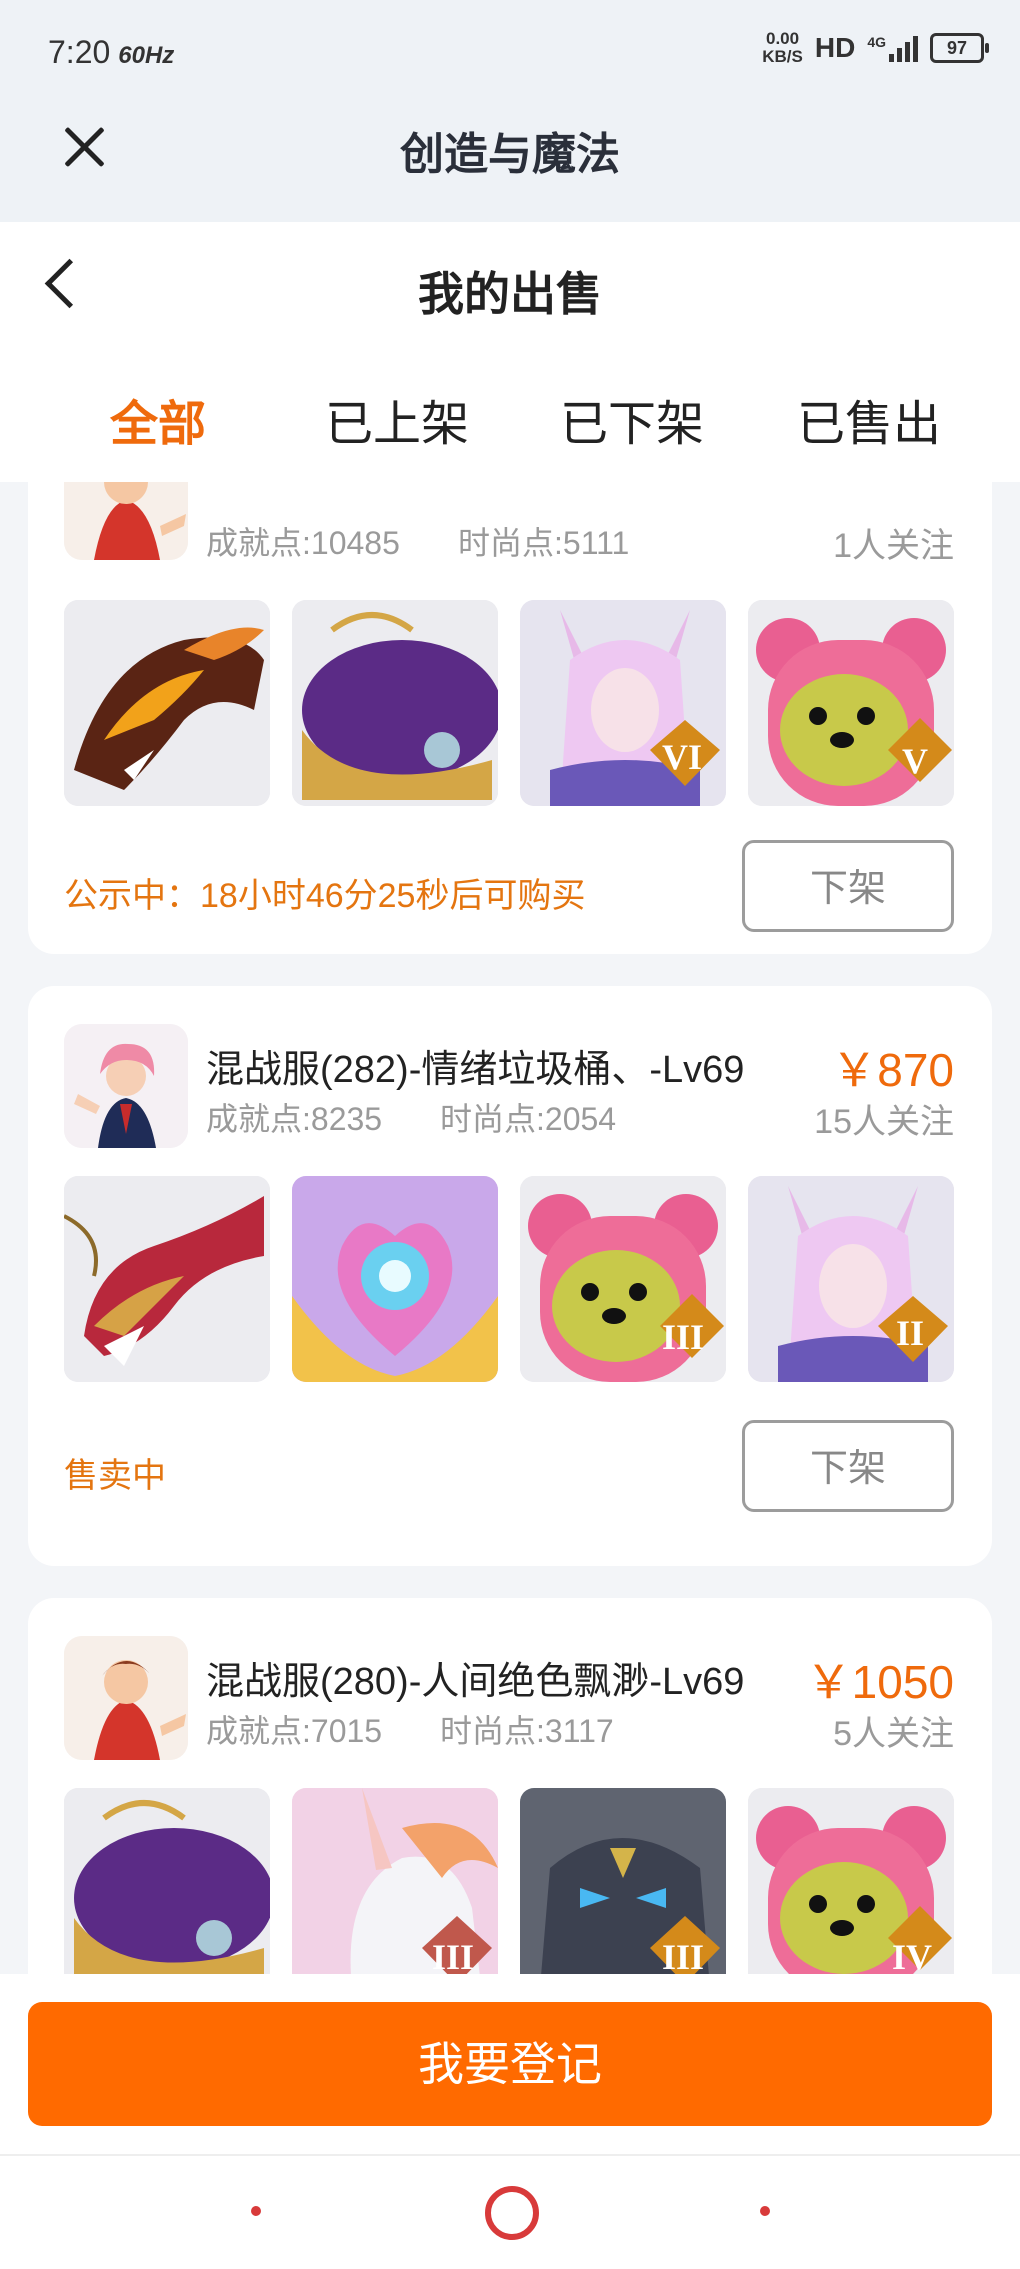  What do you see at coordinates (623, 1279) in the screenshot?
I see `item-thumb-pink-bear: III` at bounding box center [623, 1279].